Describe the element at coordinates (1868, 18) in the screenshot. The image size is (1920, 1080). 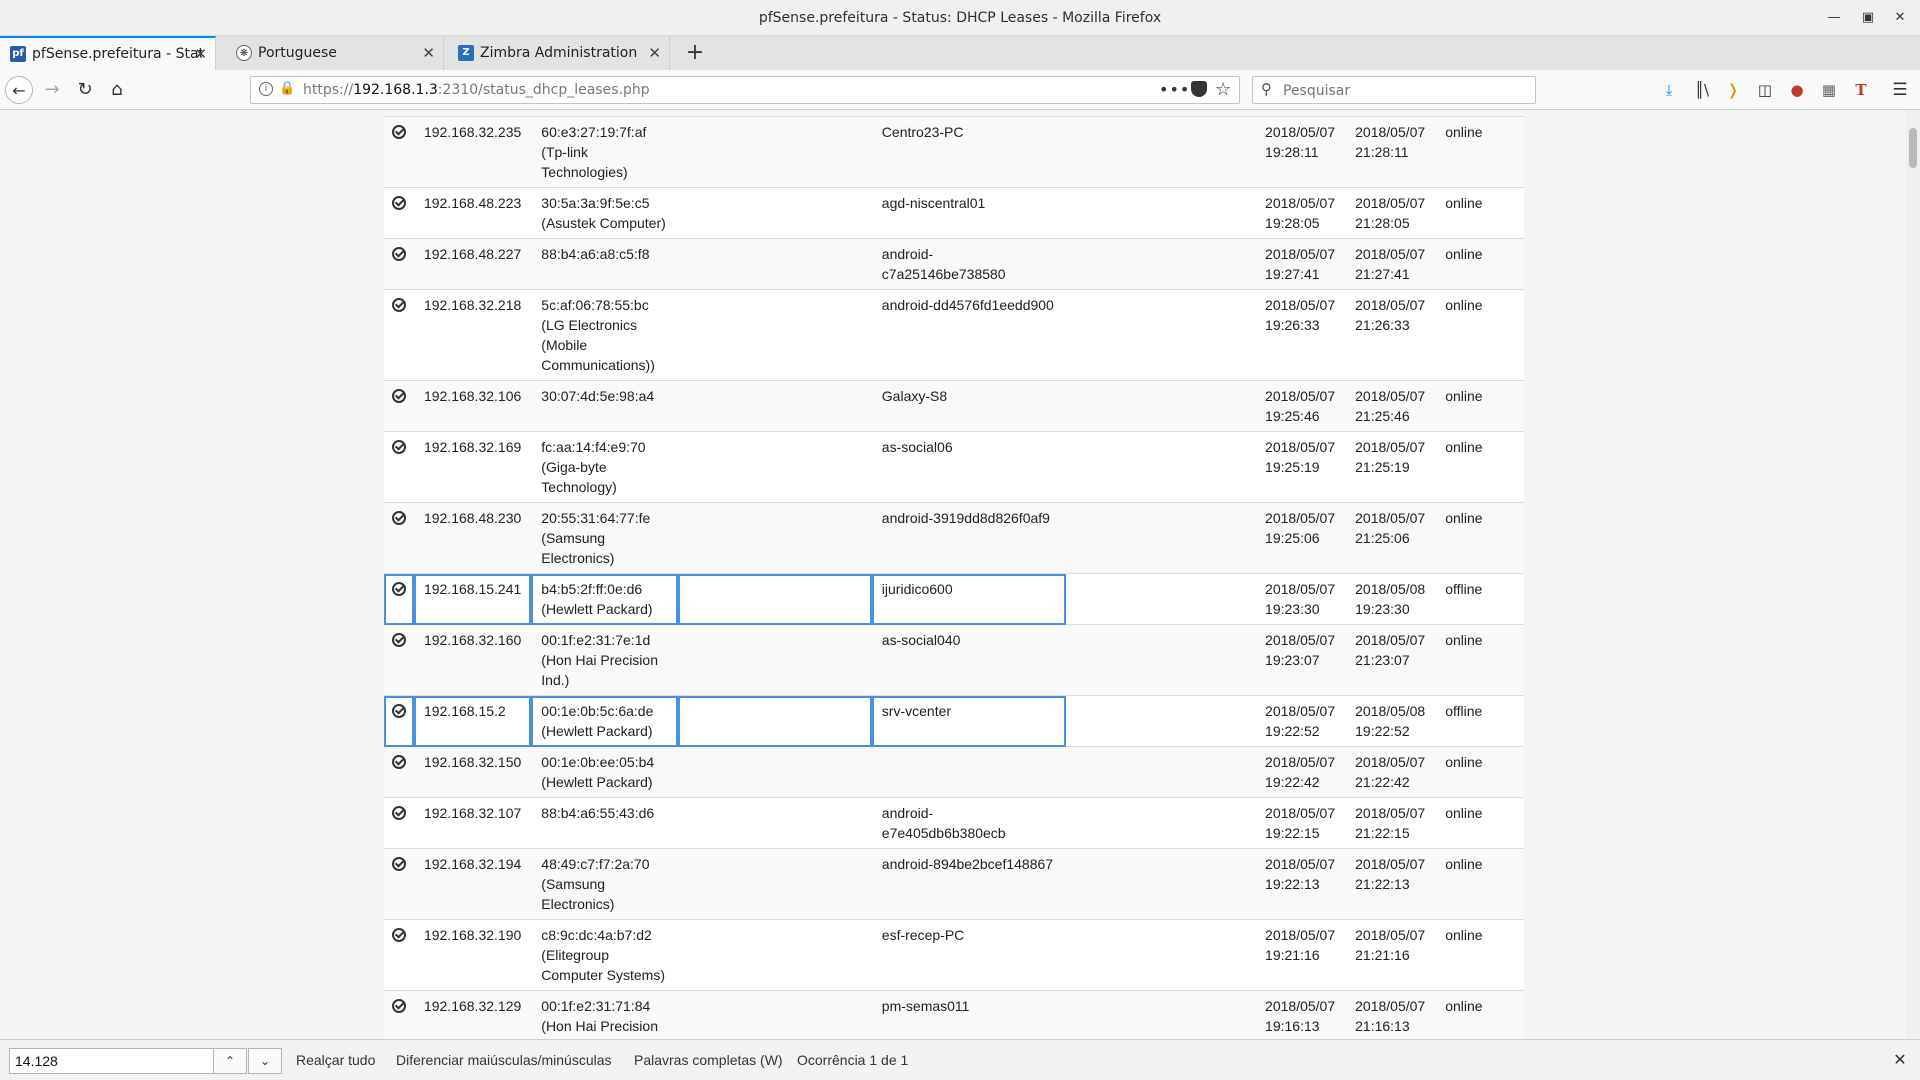
I see `maximize-icon: ▣` at that location.